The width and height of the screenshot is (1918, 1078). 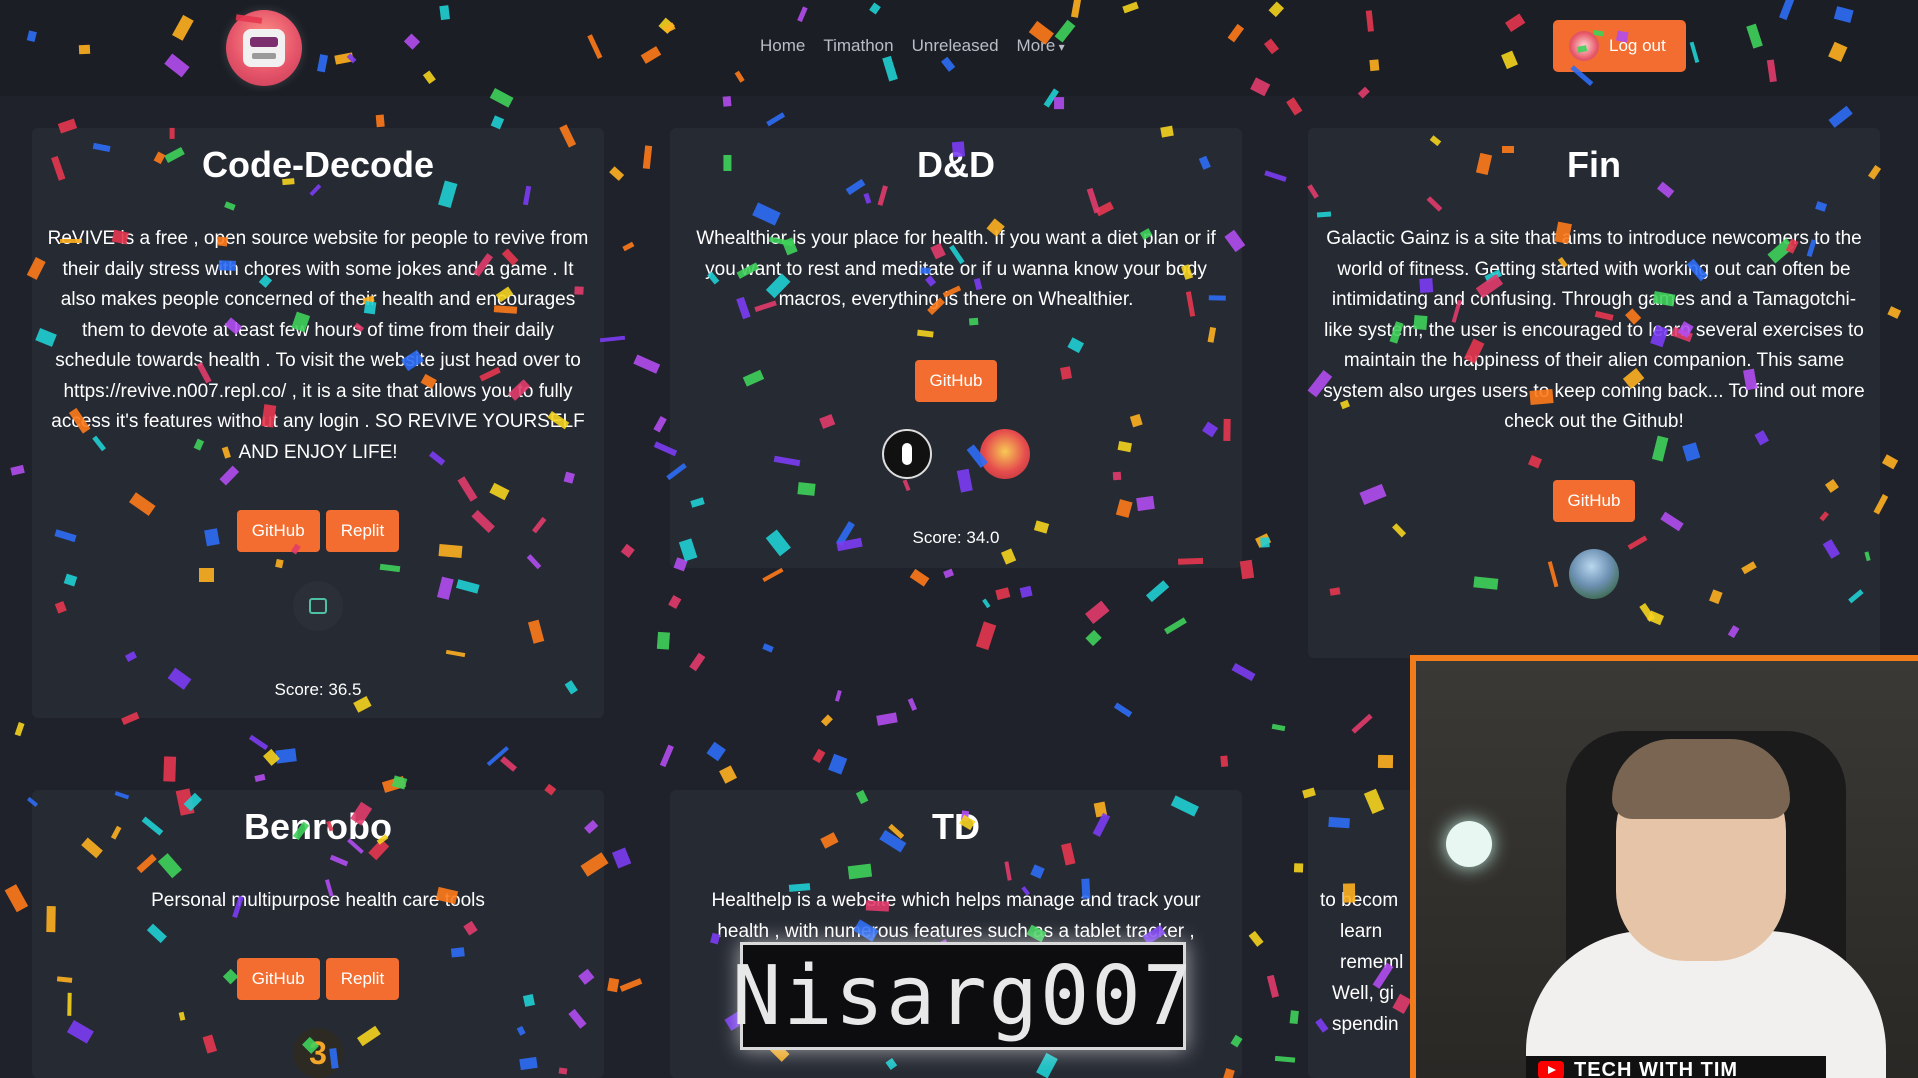 What do you see at coordinates (1656, 1068) in the screenshot?
I see `channel-name: TECH WITH TIM` at bounding box center [1656, 1068].